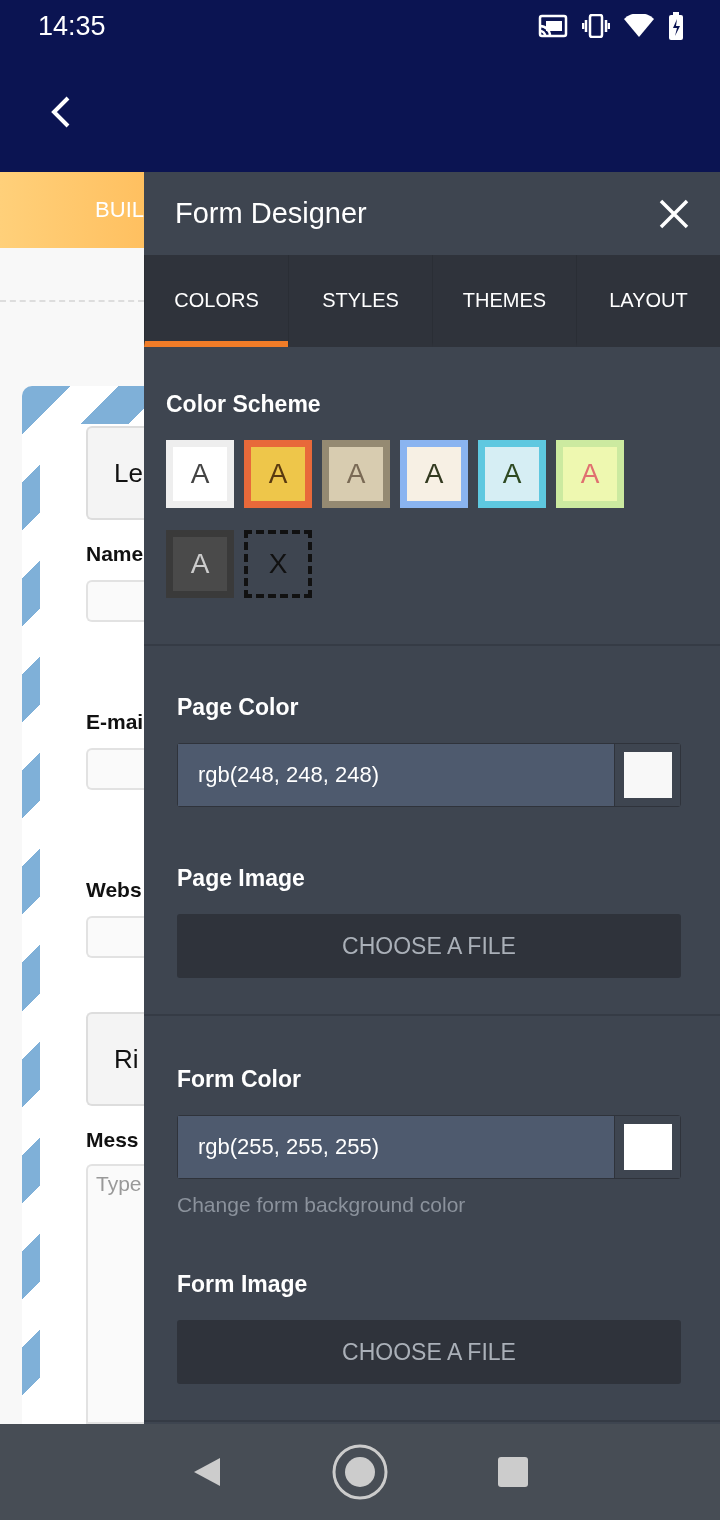 This screenshot has width=720, height=1520. I want to click on back-icon, so click(61, 112).